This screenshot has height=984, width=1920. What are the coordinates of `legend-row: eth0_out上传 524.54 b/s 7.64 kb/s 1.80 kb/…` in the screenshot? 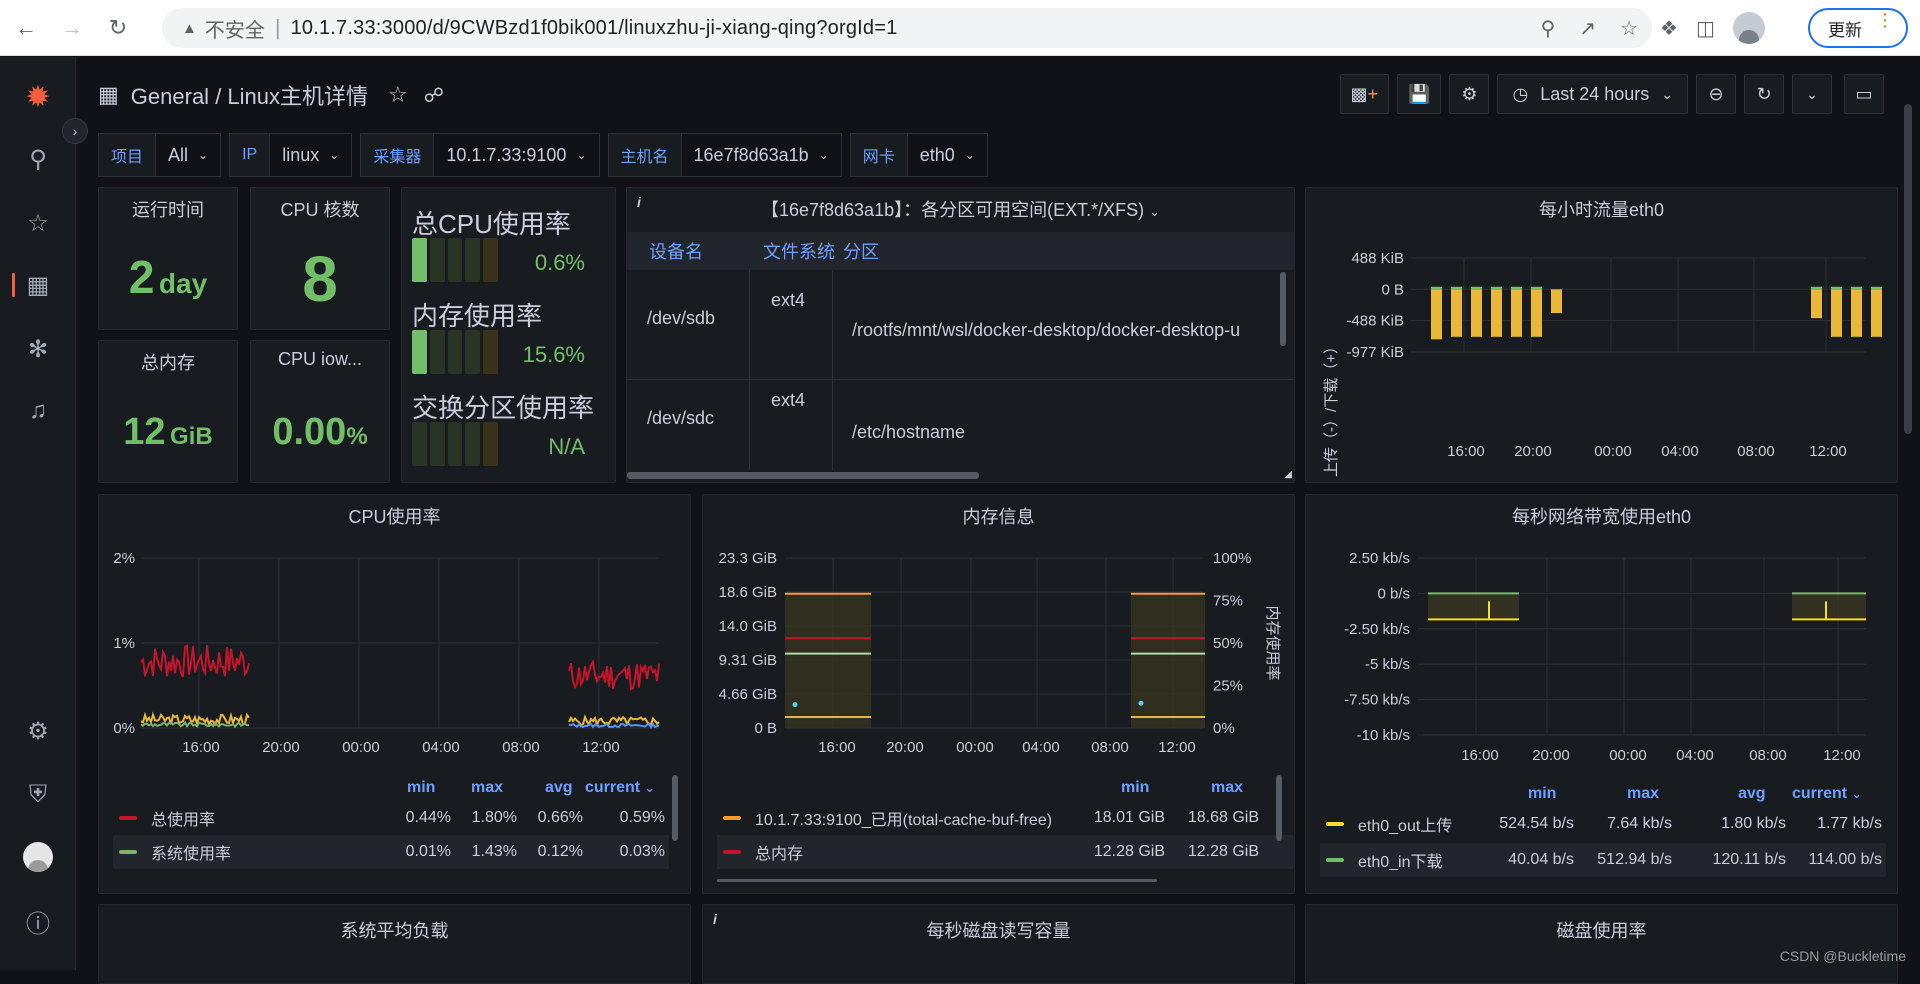 It's located at (1603, 824).